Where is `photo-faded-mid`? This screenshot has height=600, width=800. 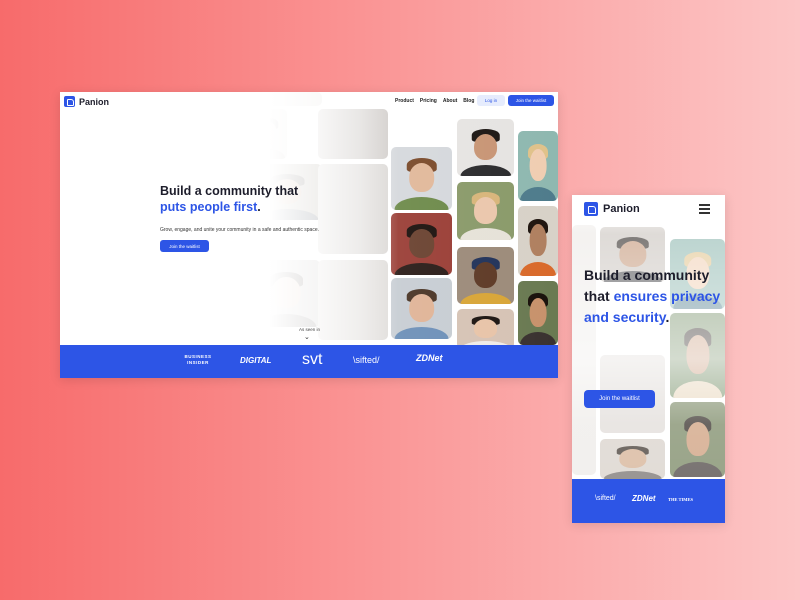
photo-faded-mid is located at coordinates (353, 209).